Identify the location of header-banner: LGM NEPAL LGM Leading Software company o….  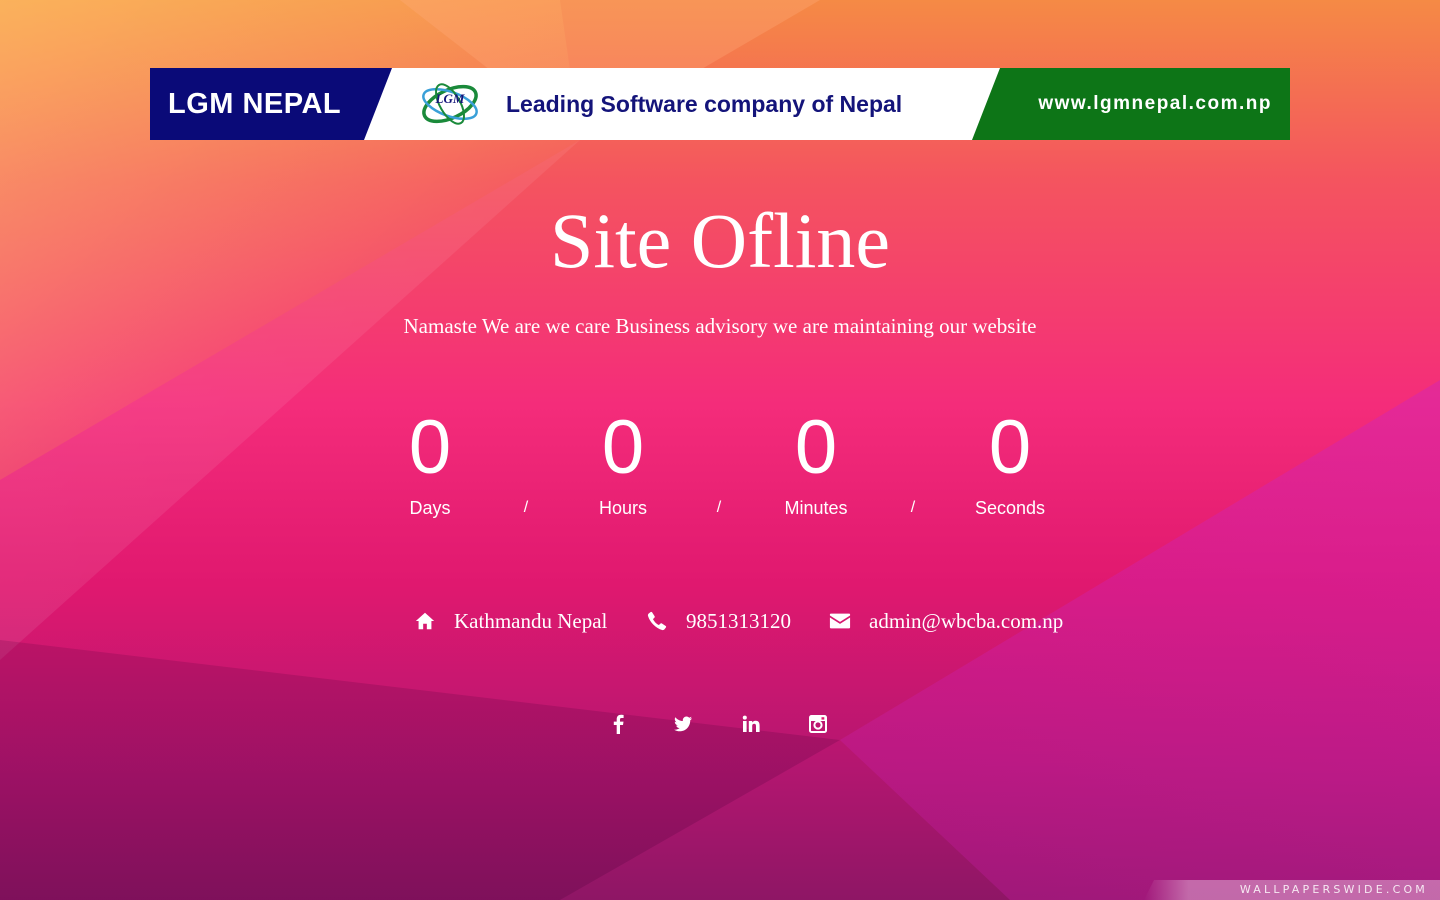
(720, 104).